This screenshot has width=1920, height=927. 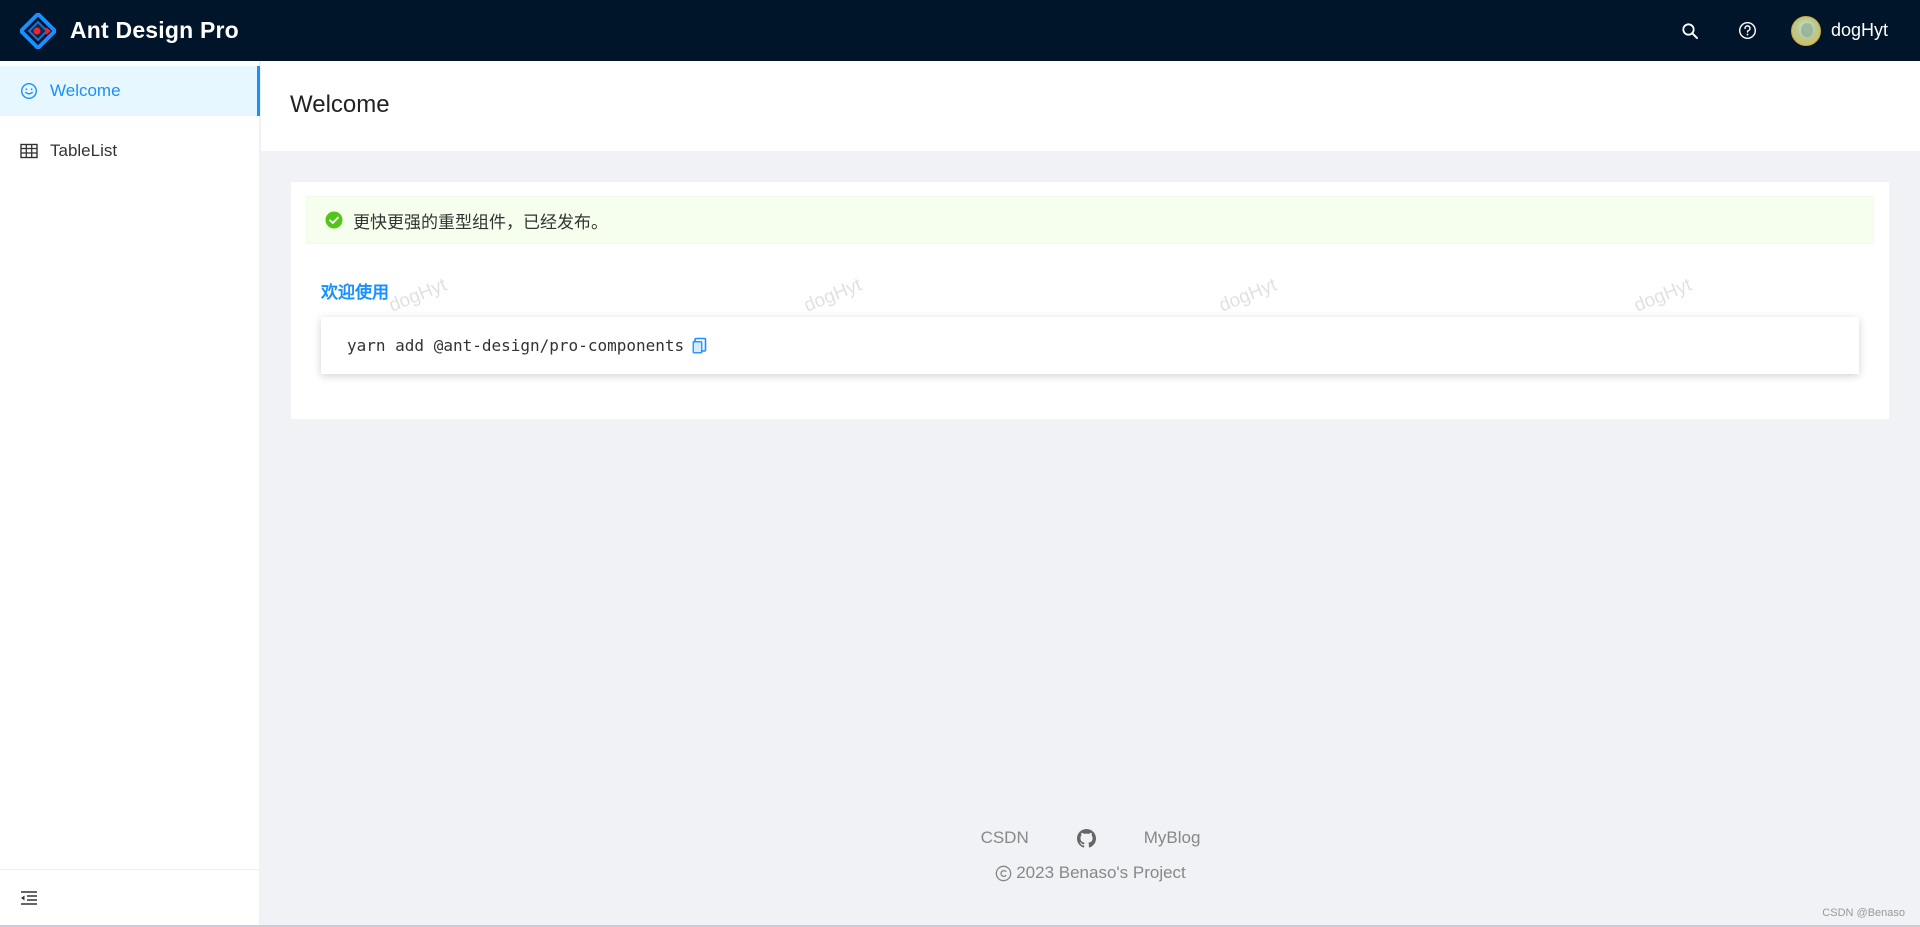 I want to click on user-menu: dogHyt, so click(x=1848, y=30).